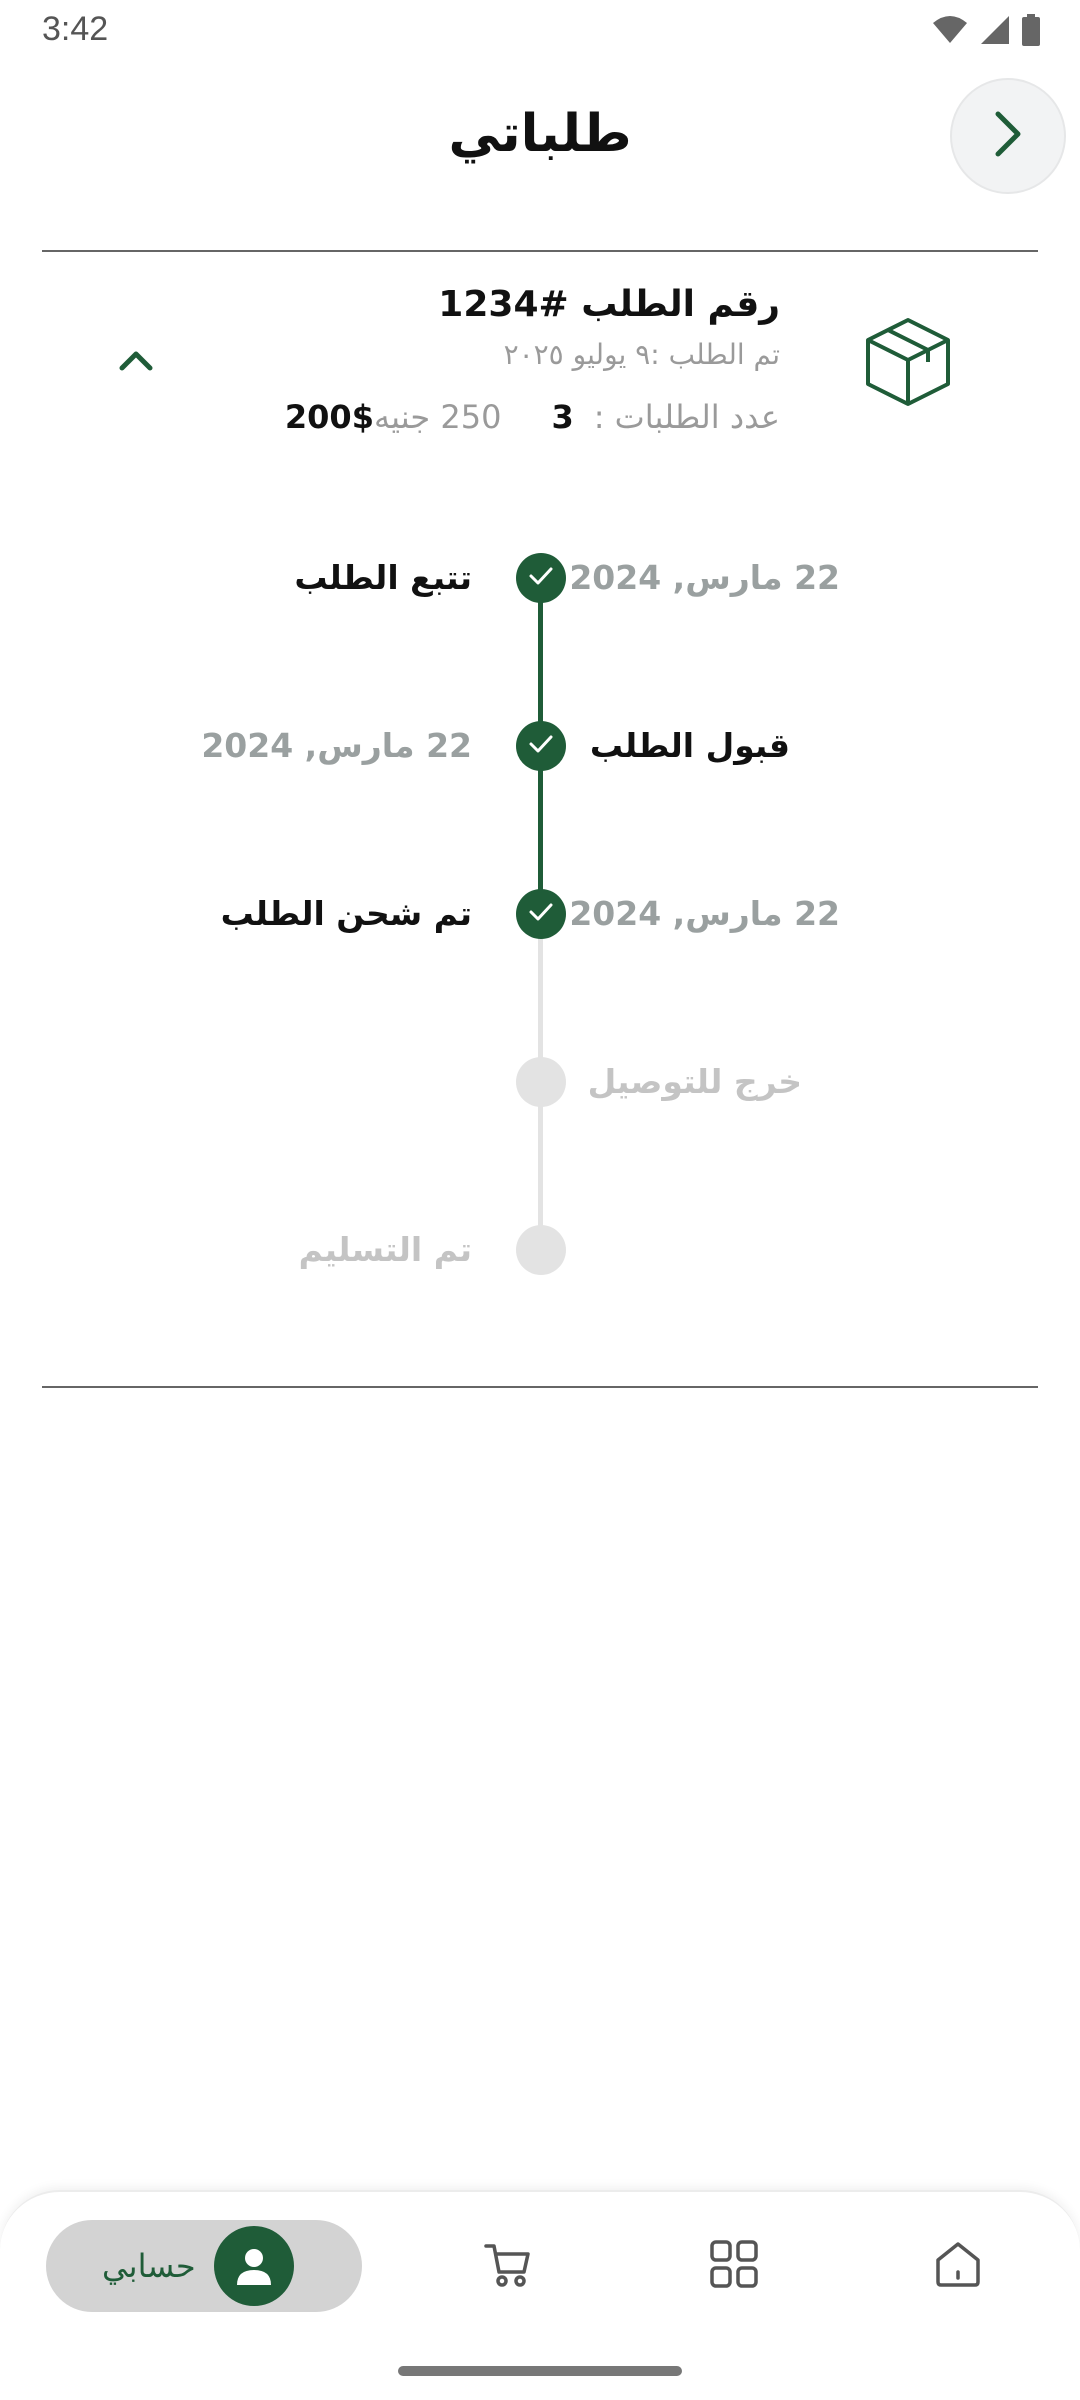 Image resolution: width=1080 pixels, height=2400 pixels. I want to click on chevron-up-icon, so click(136, 362).